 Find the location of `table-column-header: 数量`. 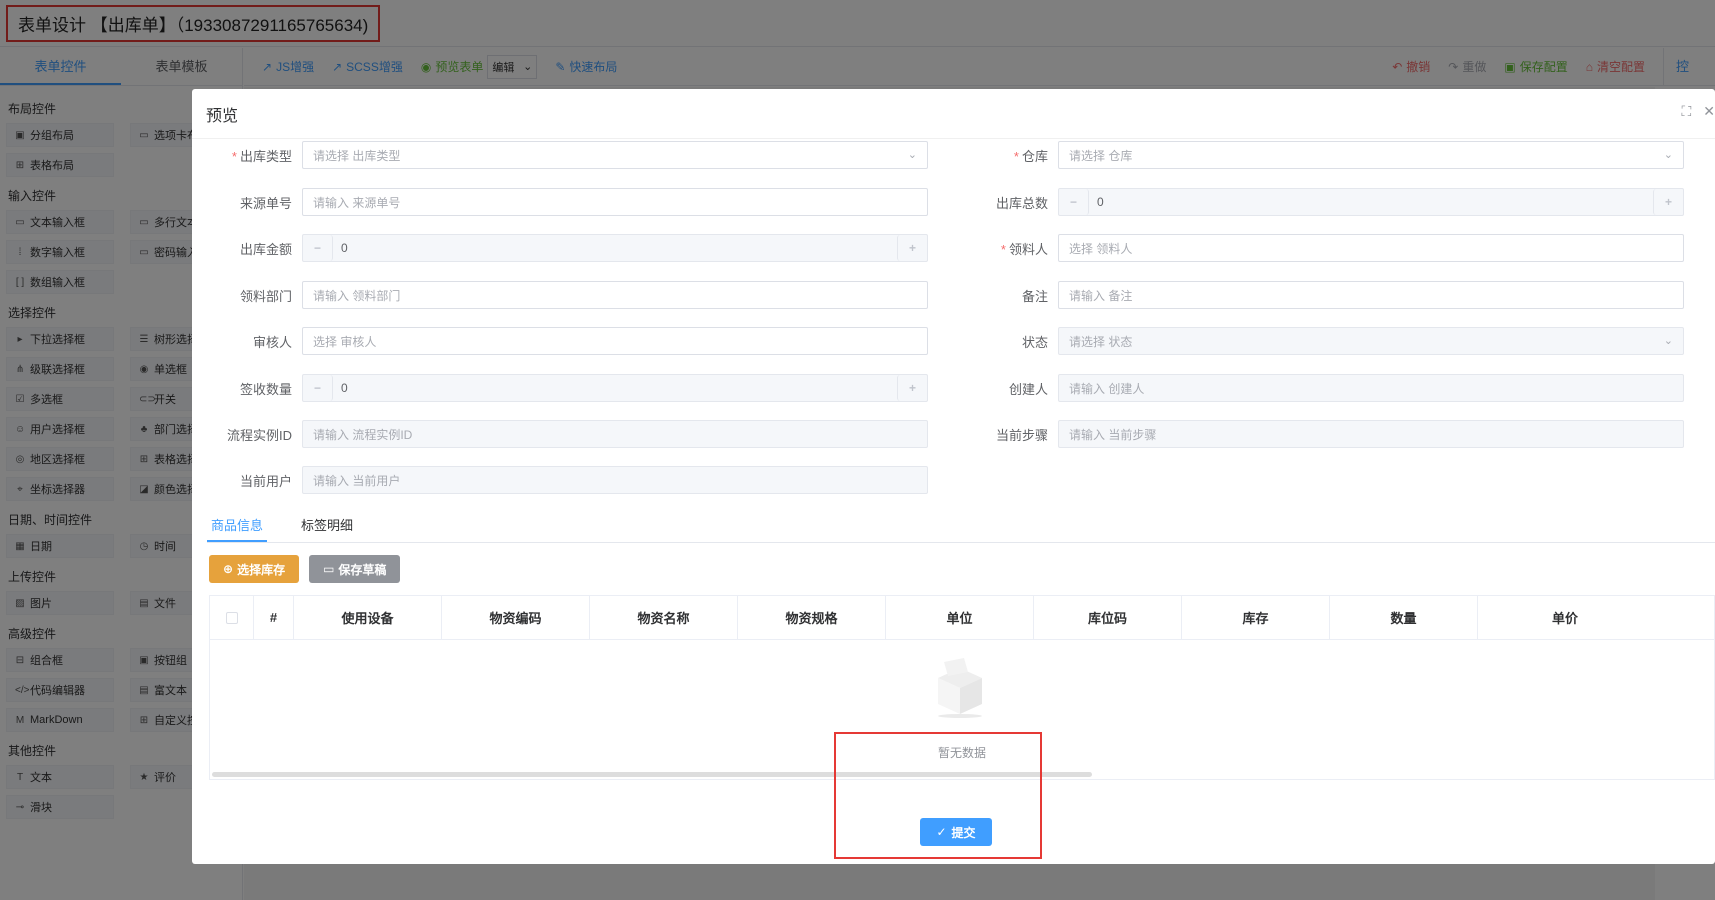

table-column-header: 数量 is located at coordinates (1404, 617).